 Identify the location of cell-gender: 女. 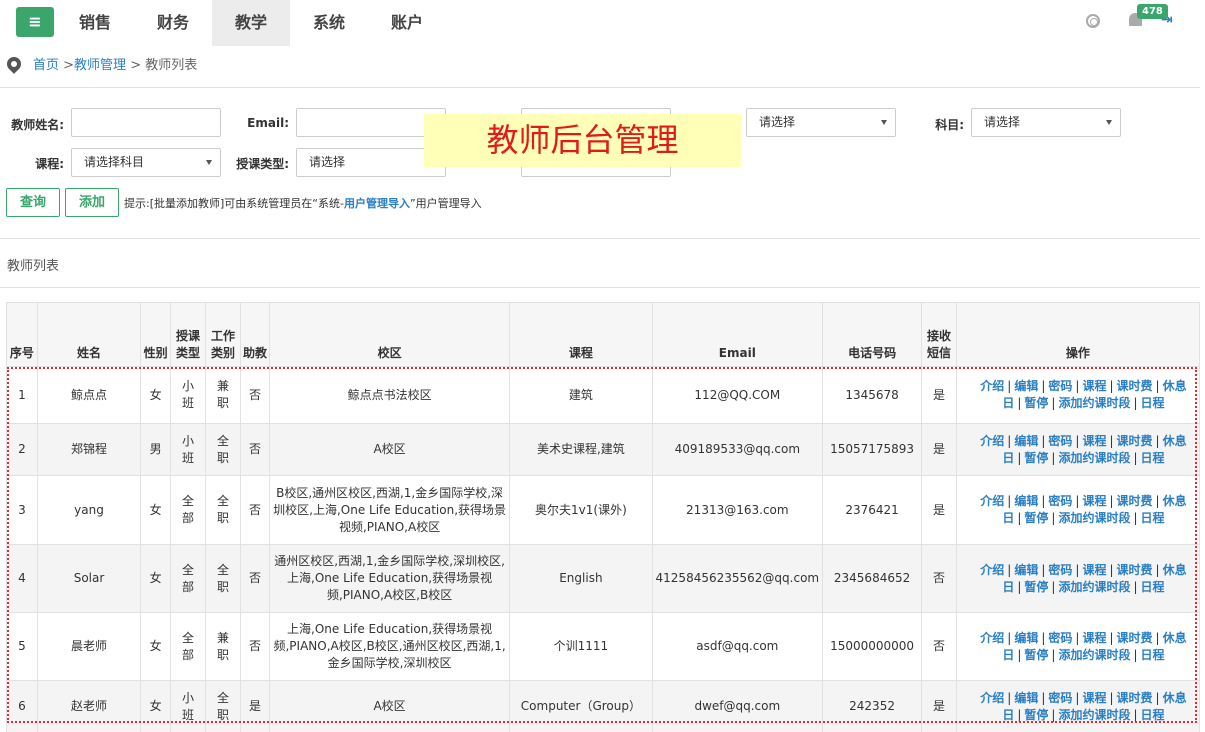
(156, 510).